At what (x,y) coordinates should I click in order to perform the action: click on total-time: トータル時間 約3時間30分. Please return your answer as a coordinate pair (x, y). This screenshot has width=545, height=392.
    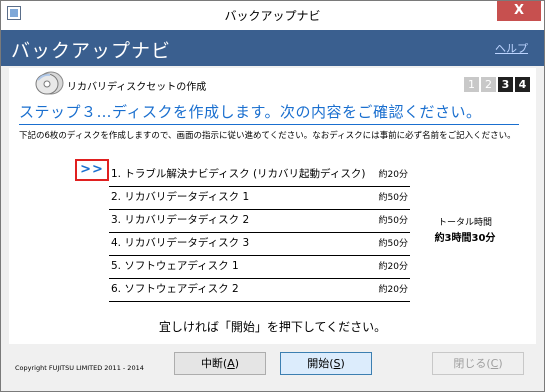
    Looking at the image, I should click on (465, 229).